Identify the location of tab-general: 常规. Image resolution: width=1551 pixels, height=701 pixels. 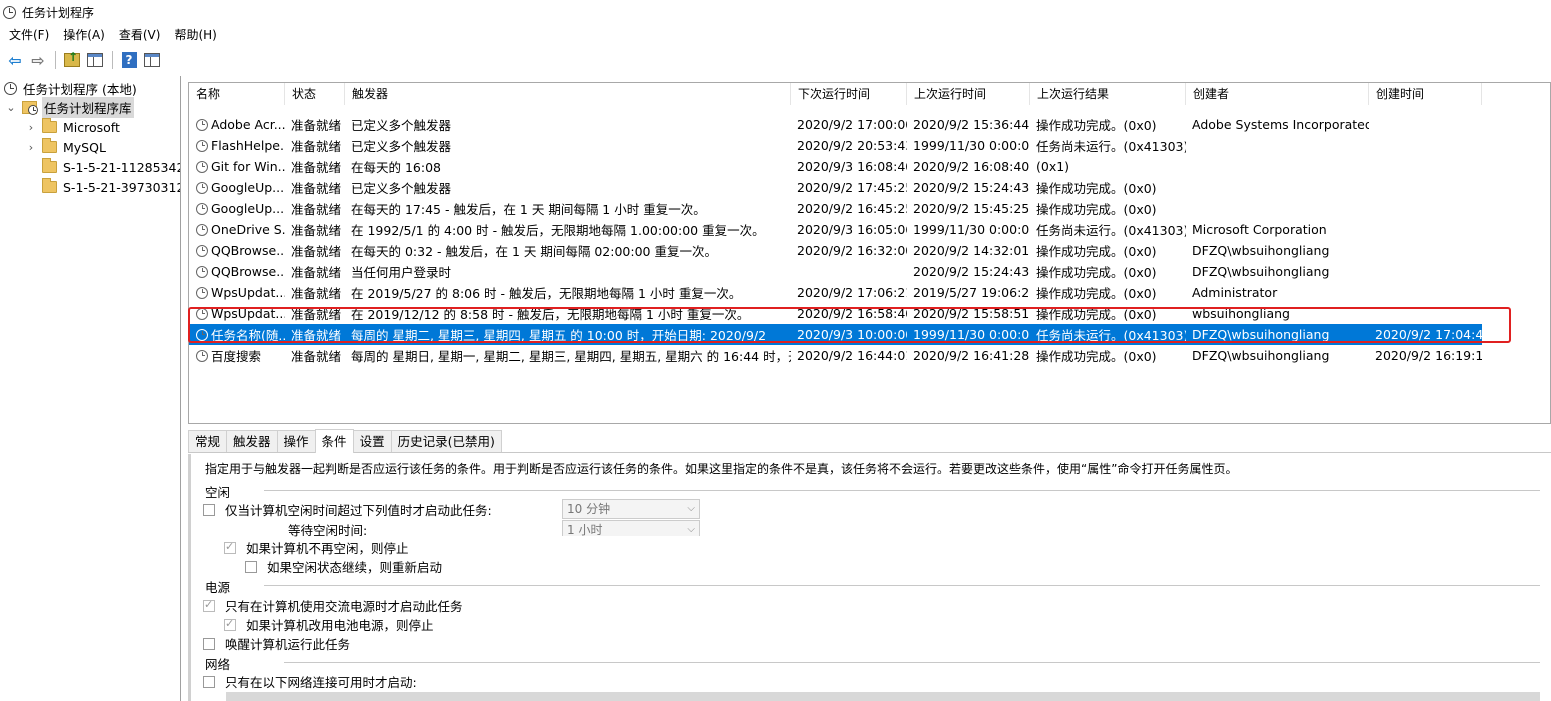
(208, 441).